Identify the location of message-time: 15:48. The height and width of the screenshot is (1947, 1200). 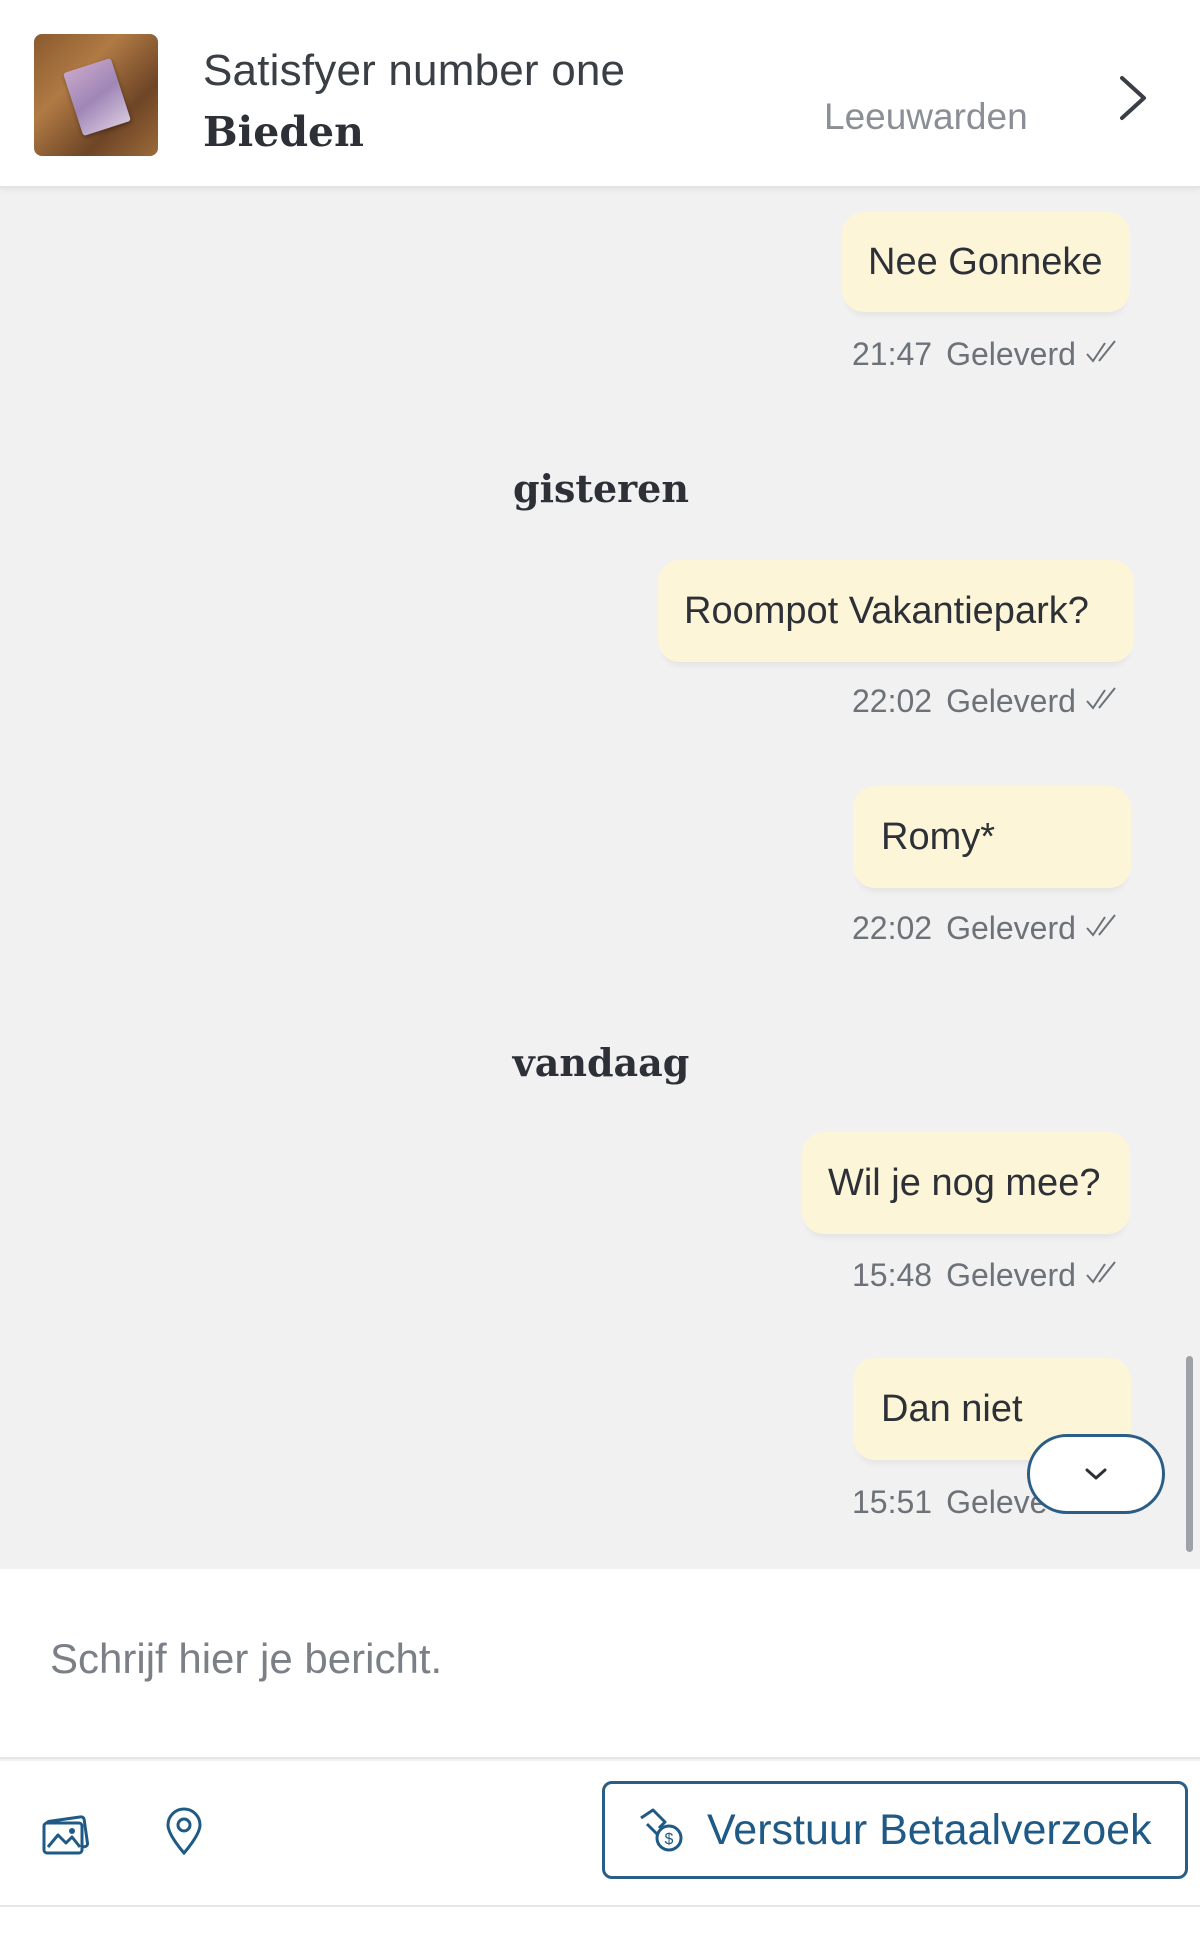
(892, 1275).